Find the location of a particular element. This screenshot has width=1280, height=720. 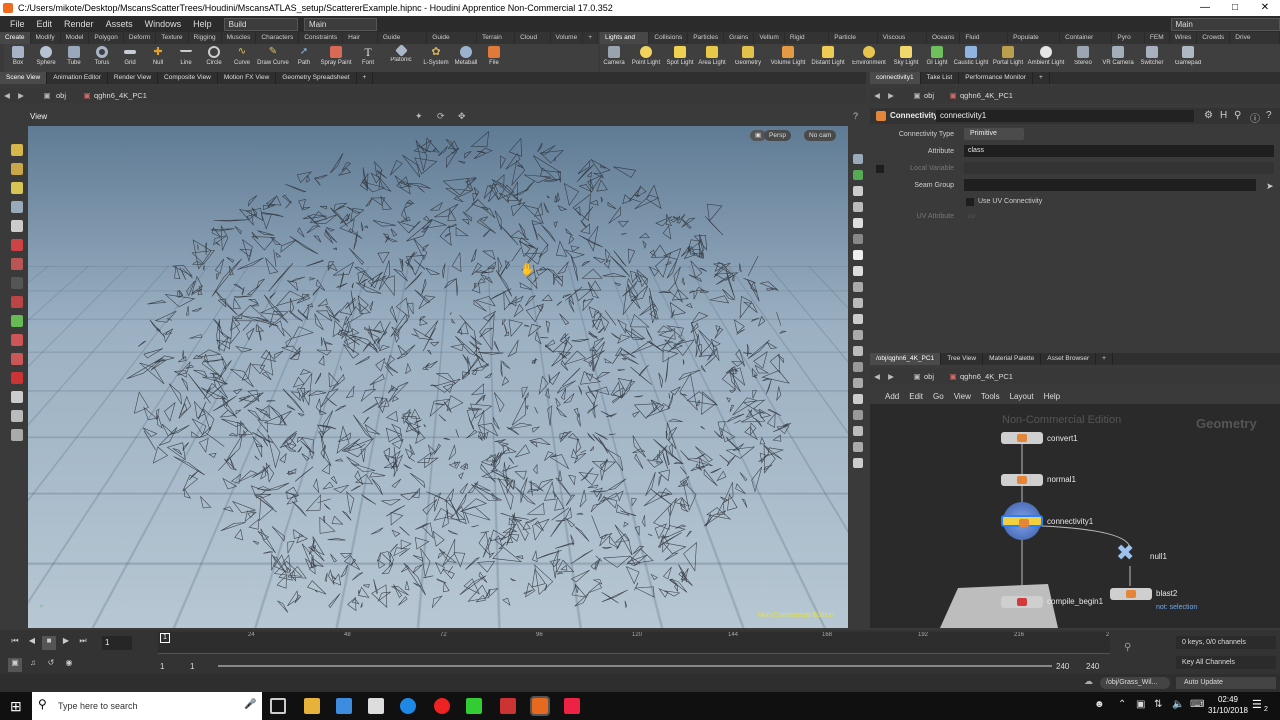

wireframe-icon is located at coordinates (858, 287).